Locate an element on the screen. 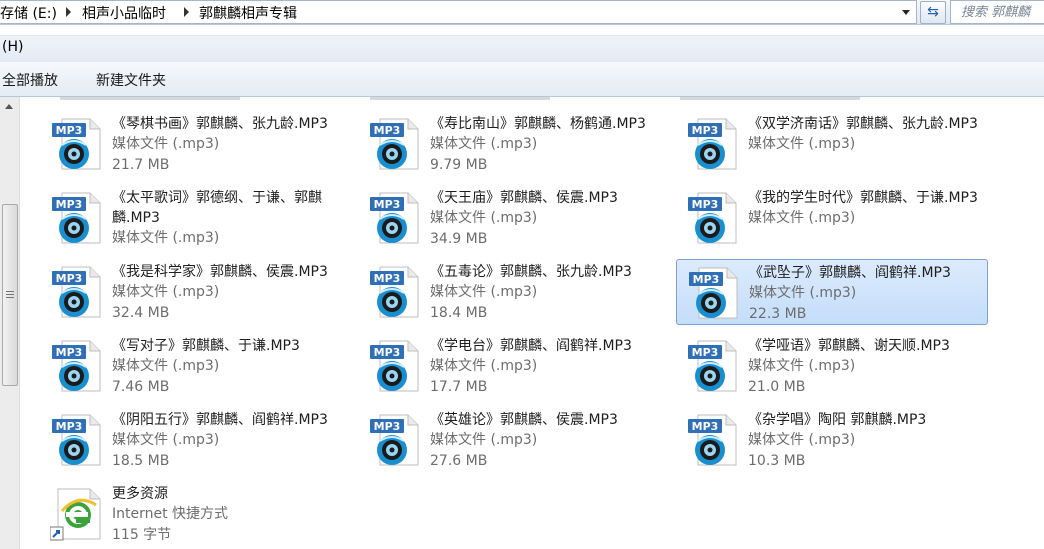 This screenshot has height=549, width=1044. file-name: 《写对子》郭麒麟、于谦.MP3 is located at coordinates (206, 346).